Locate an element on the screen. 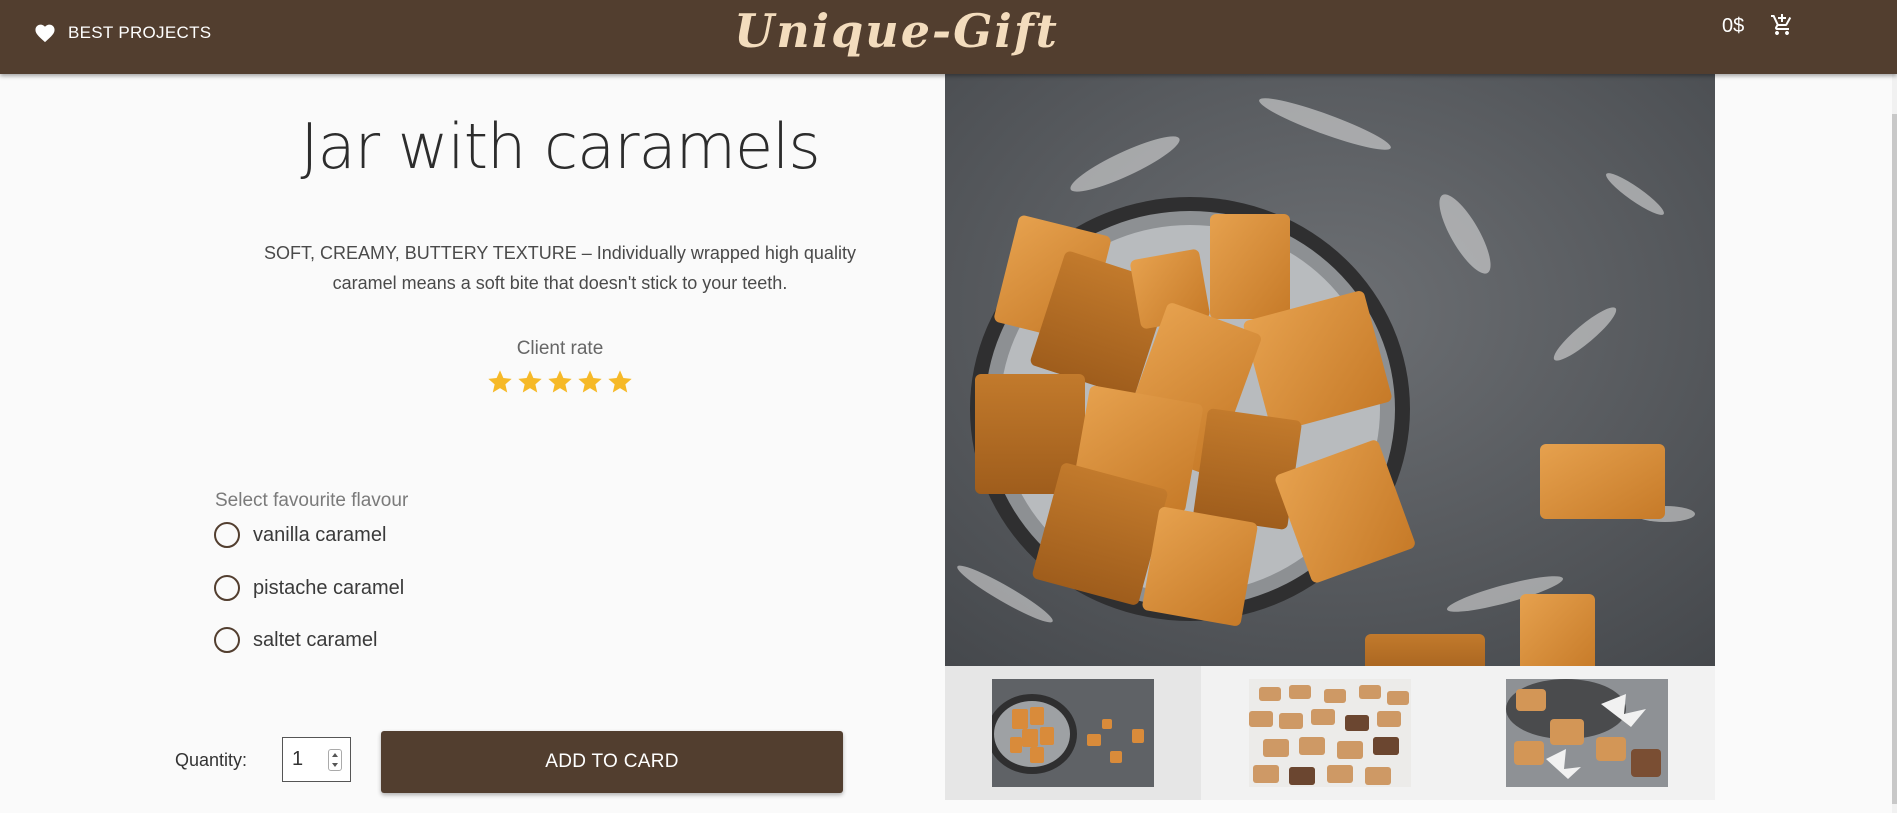 Image resolution: width=1897 pixels, height=813 pixels. site-logo: Unique-Gift is located at coordinates (948, 31).